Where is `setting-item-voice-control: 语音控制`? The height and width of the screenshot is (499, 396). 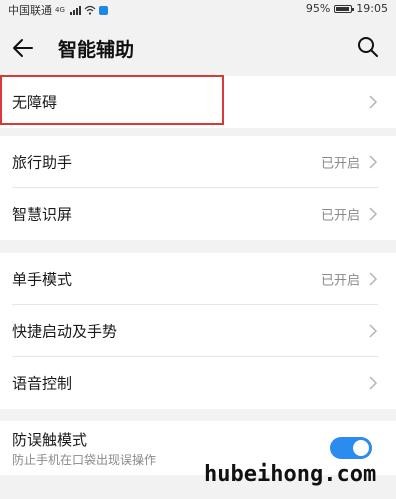
setting-item-voice-control: 语音控制 is located at coordinates (198, 383).